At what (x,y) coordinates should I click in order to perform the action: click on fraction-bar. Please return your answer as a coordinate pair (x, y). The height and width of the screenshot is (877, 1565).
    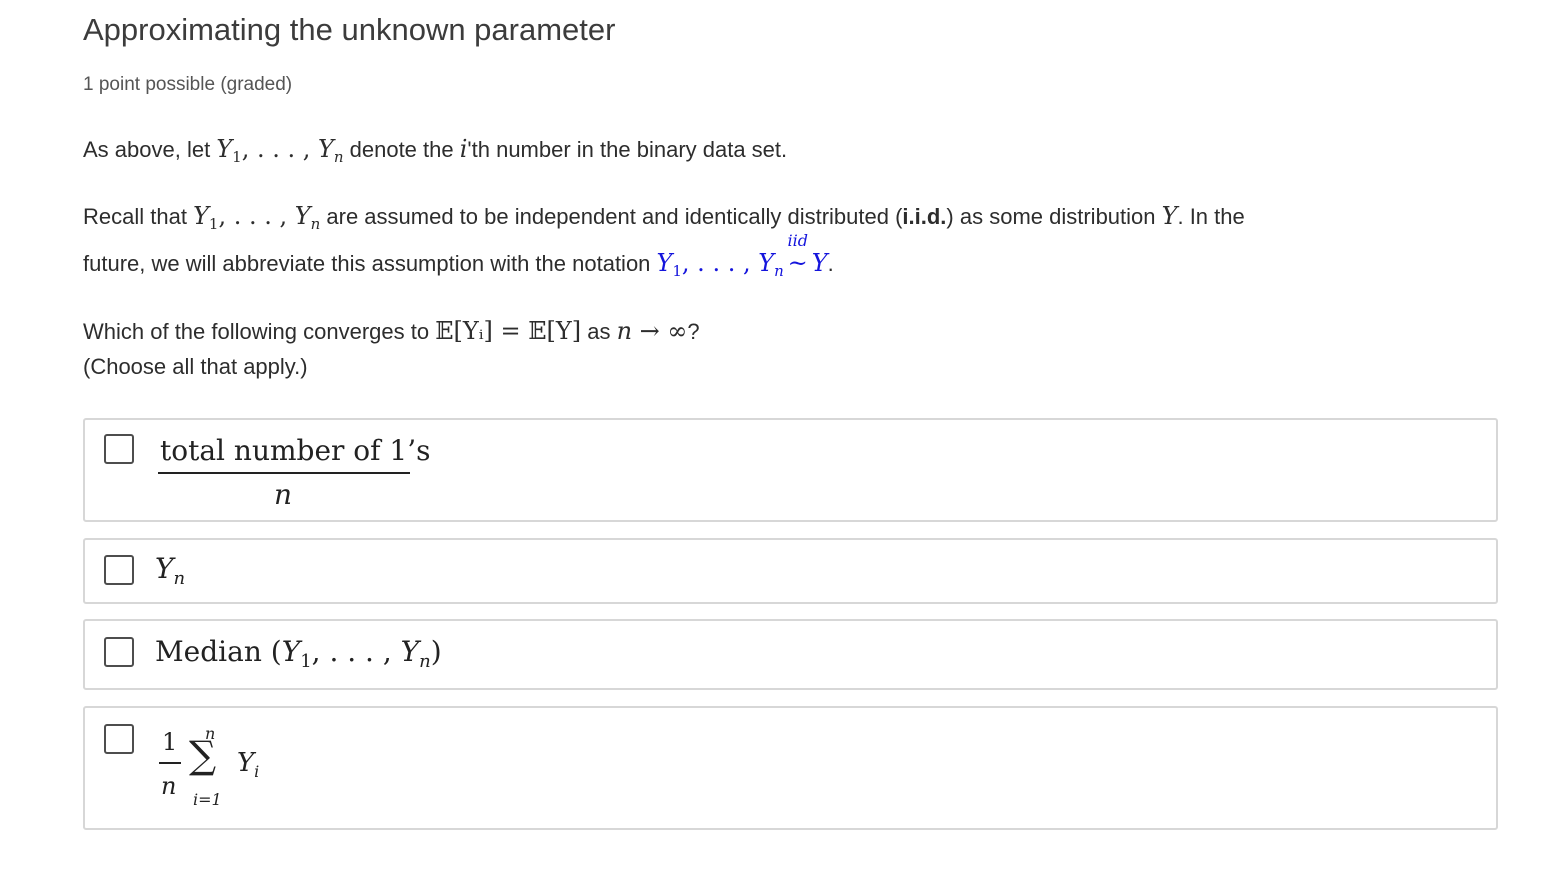
    Looking at the image, I should click on (284, 473).